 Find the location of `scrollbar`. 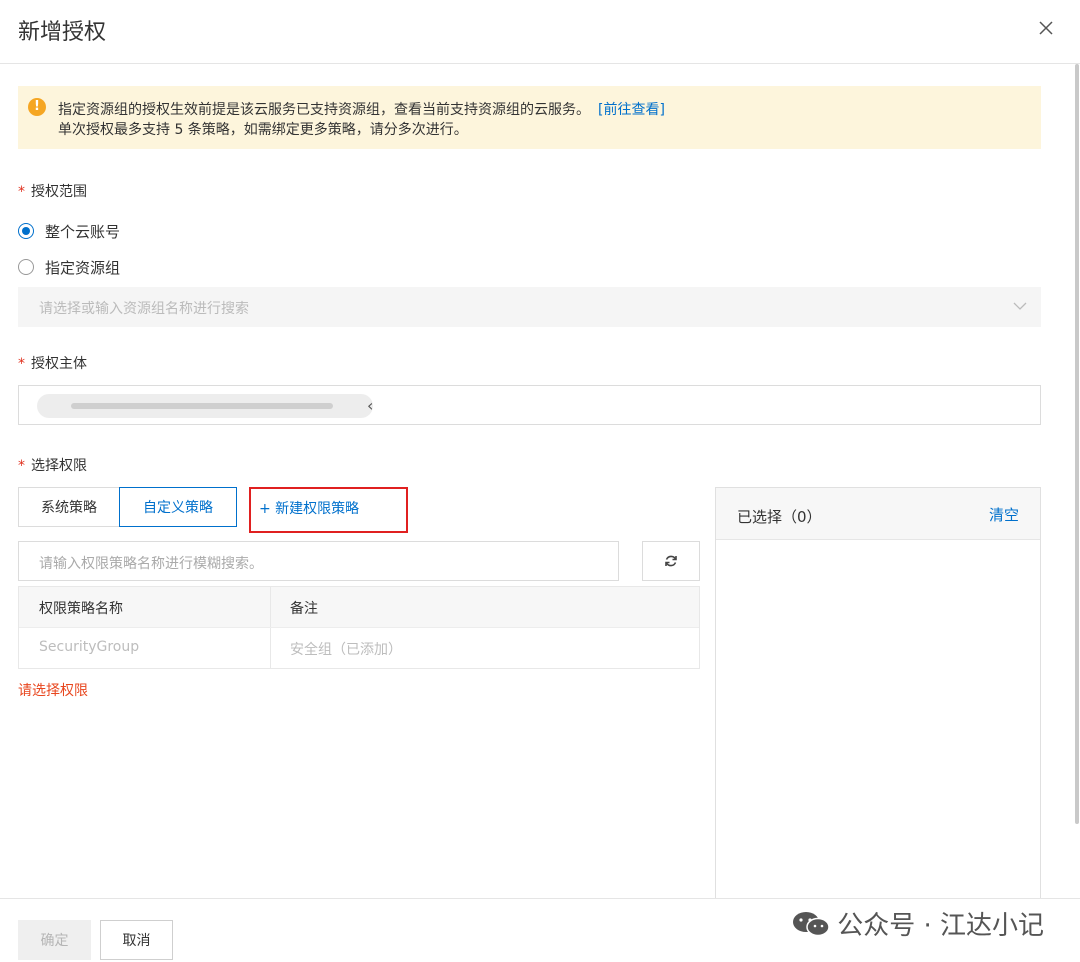

scrollbar is located at coordinates (1077, 444).